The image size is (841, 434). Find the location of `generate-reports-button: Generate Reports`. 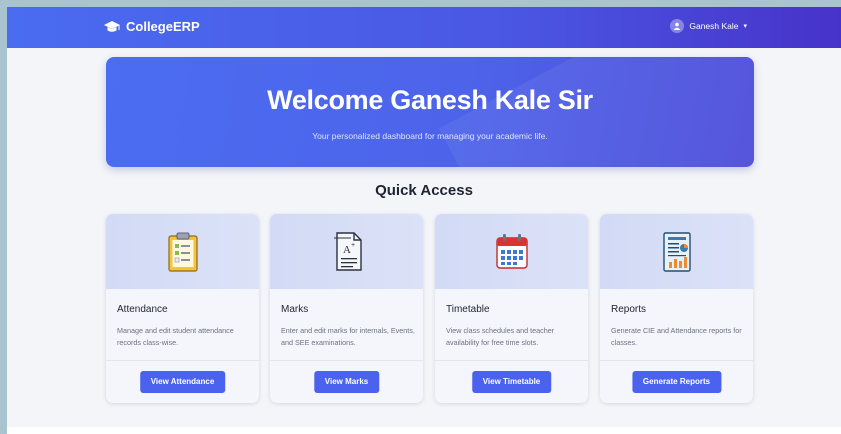

generate-reports-button: Generate Reports is located at coordinates (676, 382).